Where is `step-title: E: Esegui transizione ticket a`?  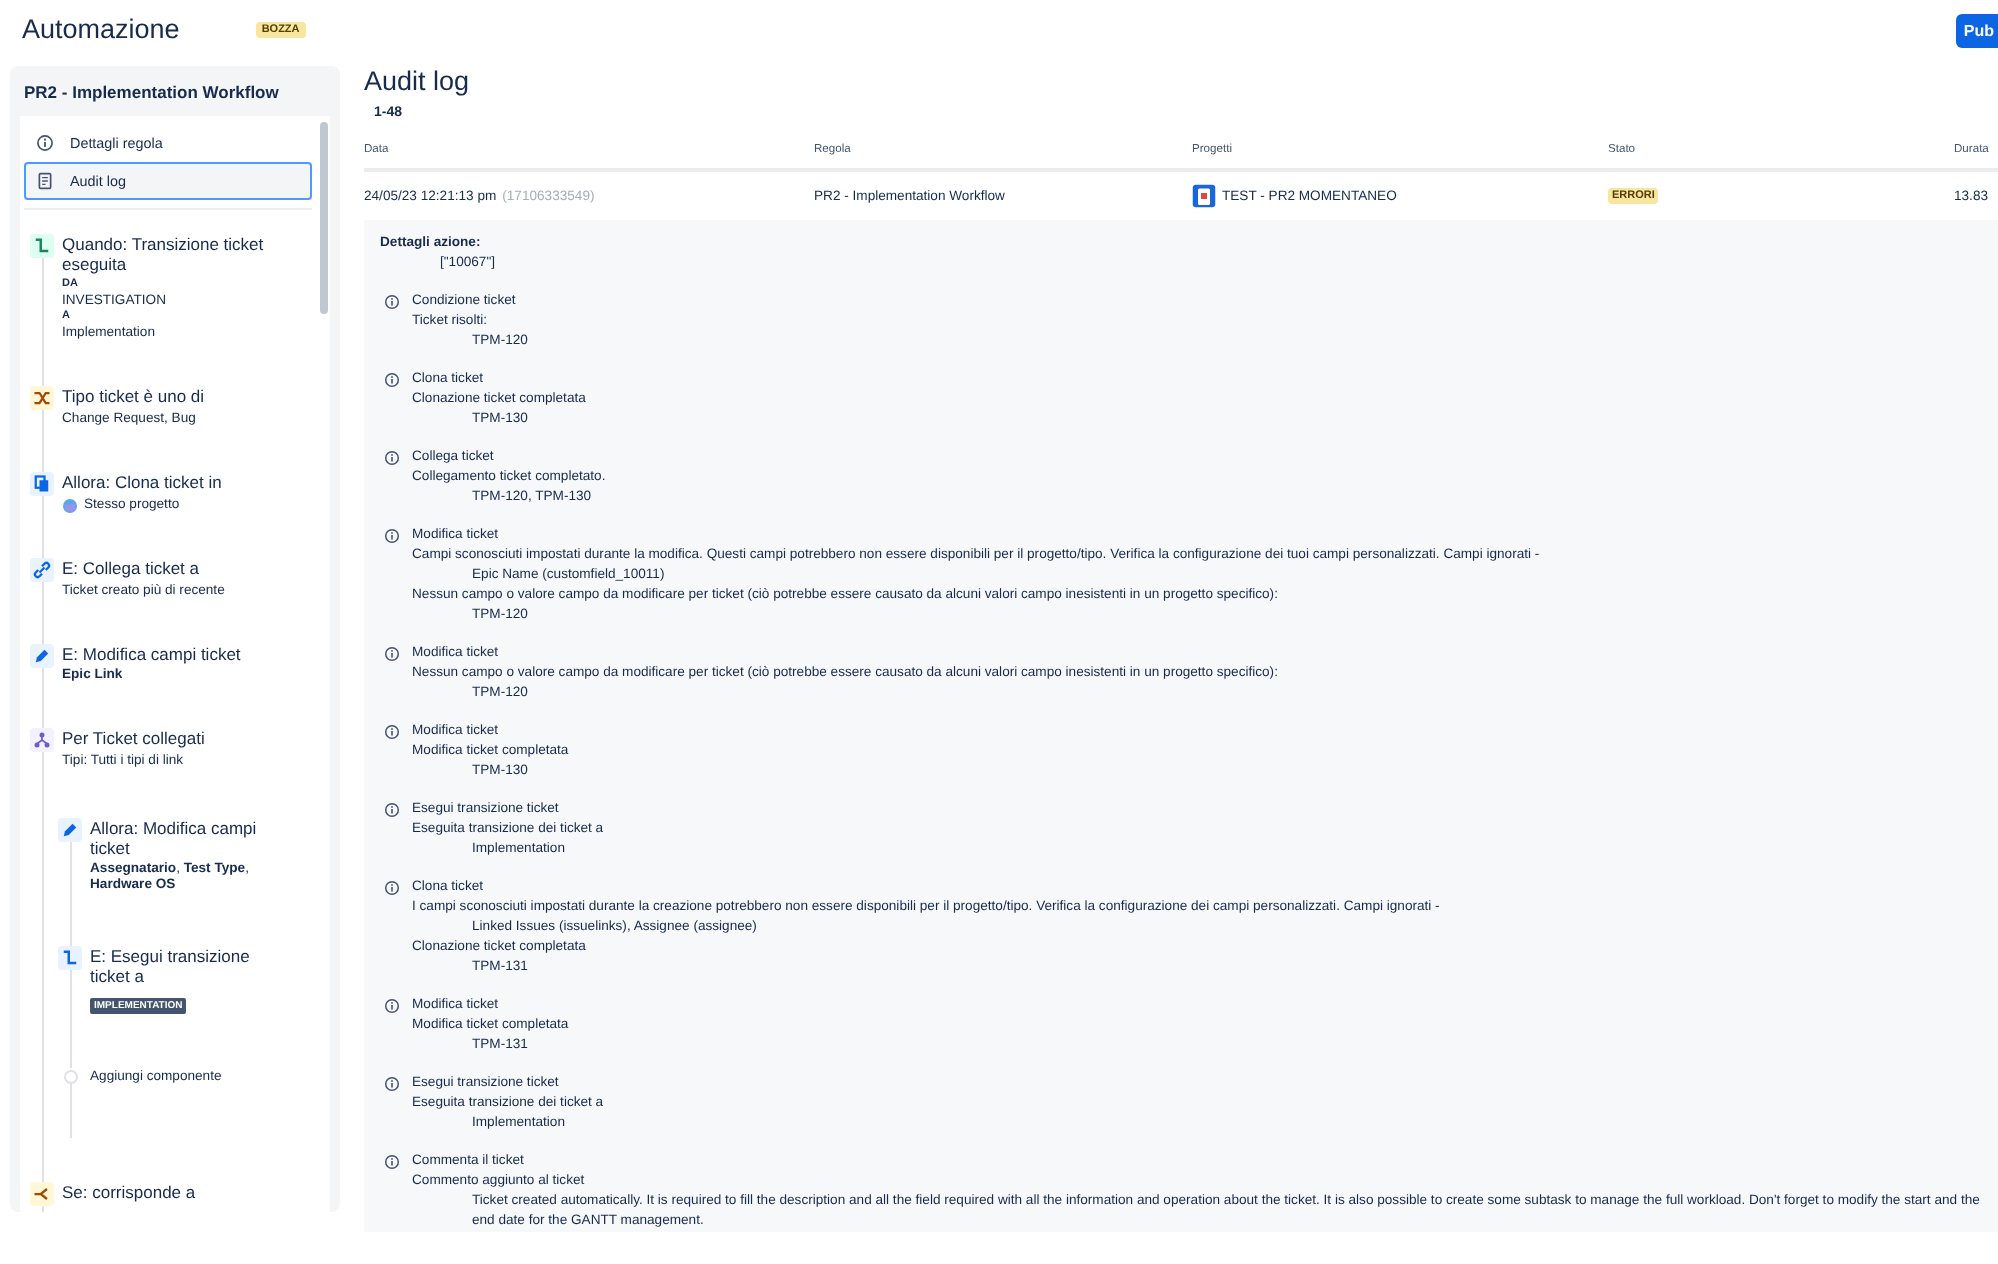
step-title: E: Esegui transizione ticket a is located at coordinates (171, 966).